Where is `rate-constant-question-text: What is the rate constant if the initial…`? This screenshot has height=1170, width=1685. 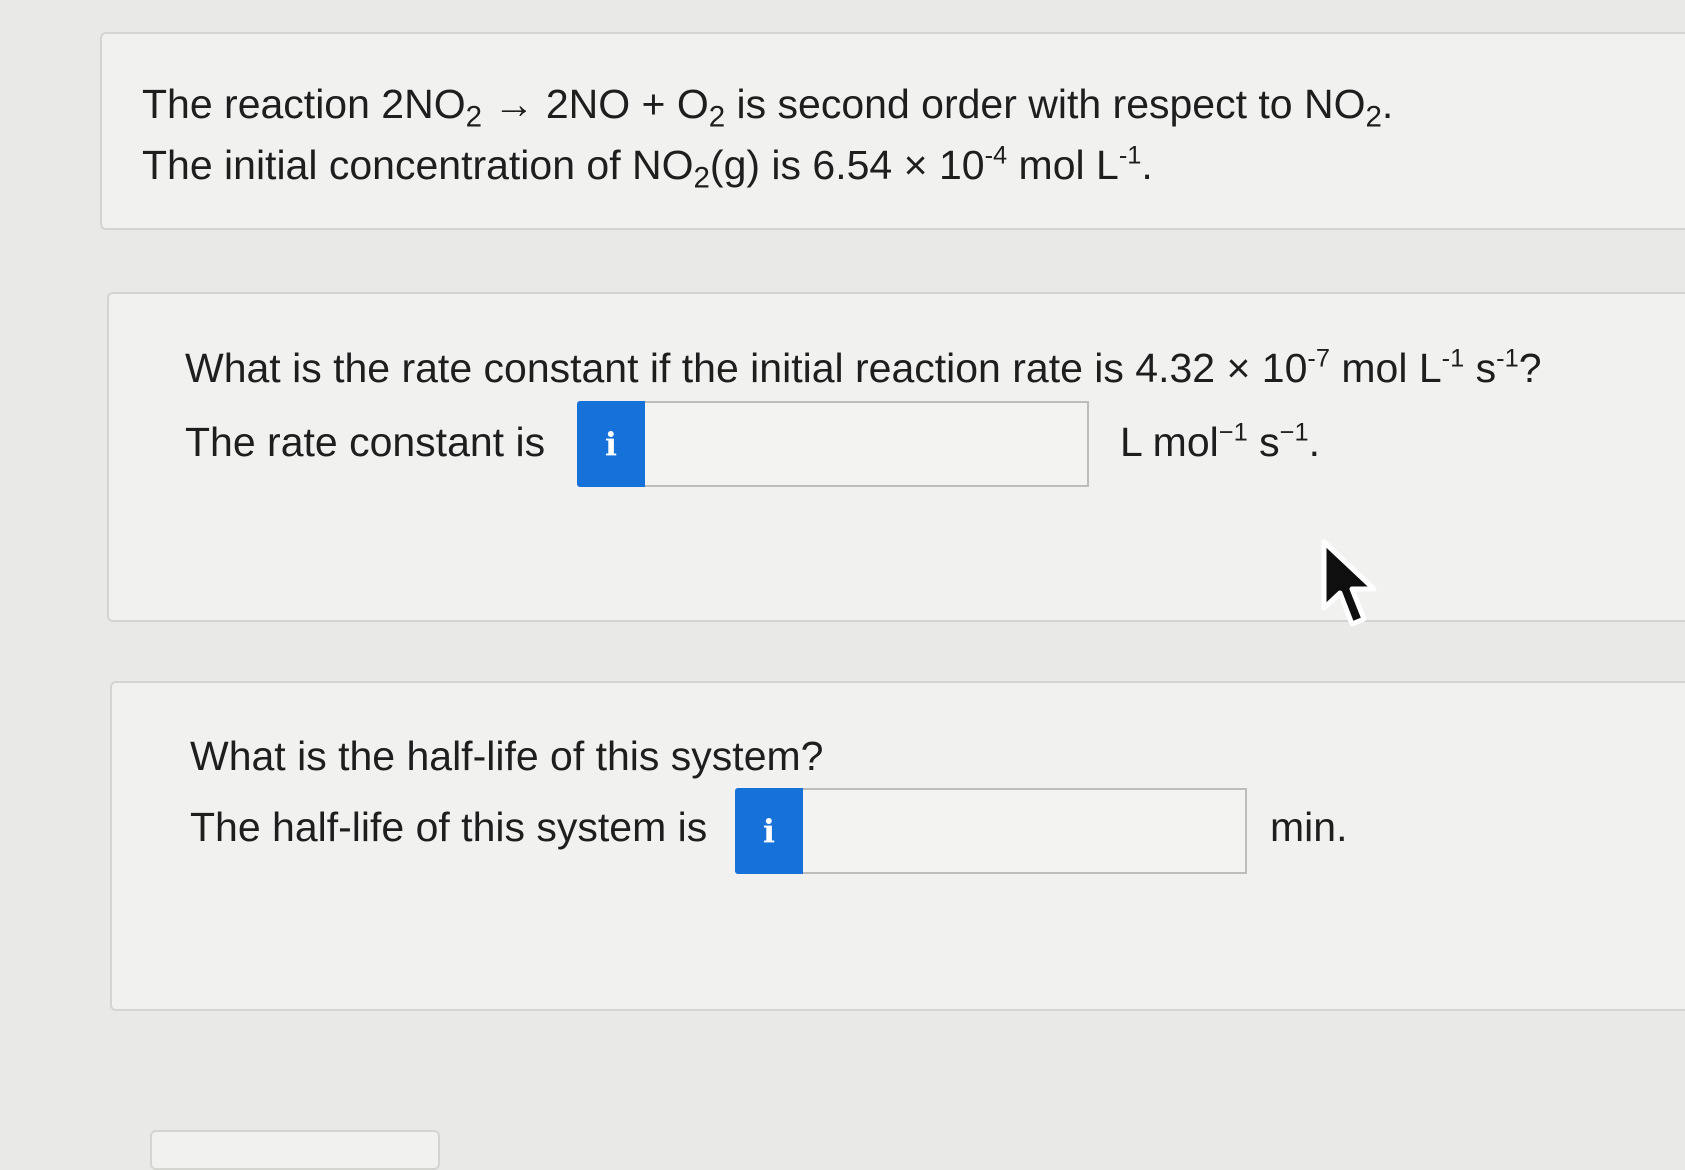 rate-constant-question-text: What is the rate constant if the initial… is located at coordinates (863, 367).